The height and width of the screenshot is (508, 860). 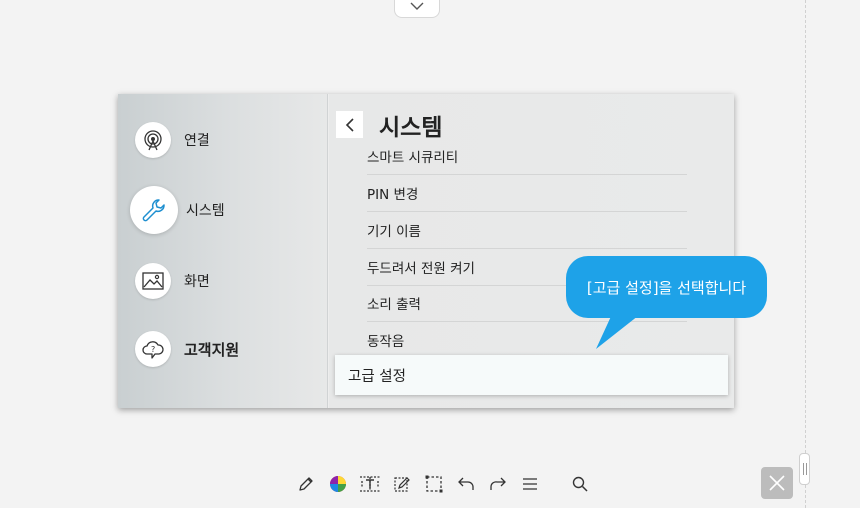 What do you see at coordinates (377, 376) in the screenshot?
I see `menu-item-label: 고급 설정` at bounding box center [377, 376].